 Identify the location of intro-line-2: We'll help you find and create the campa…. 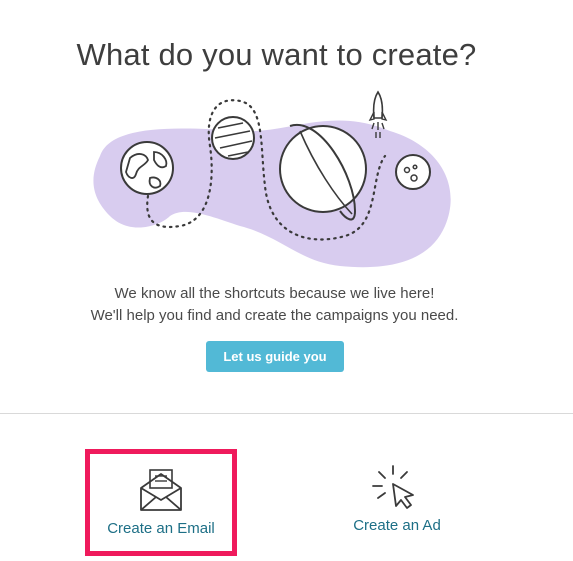
(274, 315).